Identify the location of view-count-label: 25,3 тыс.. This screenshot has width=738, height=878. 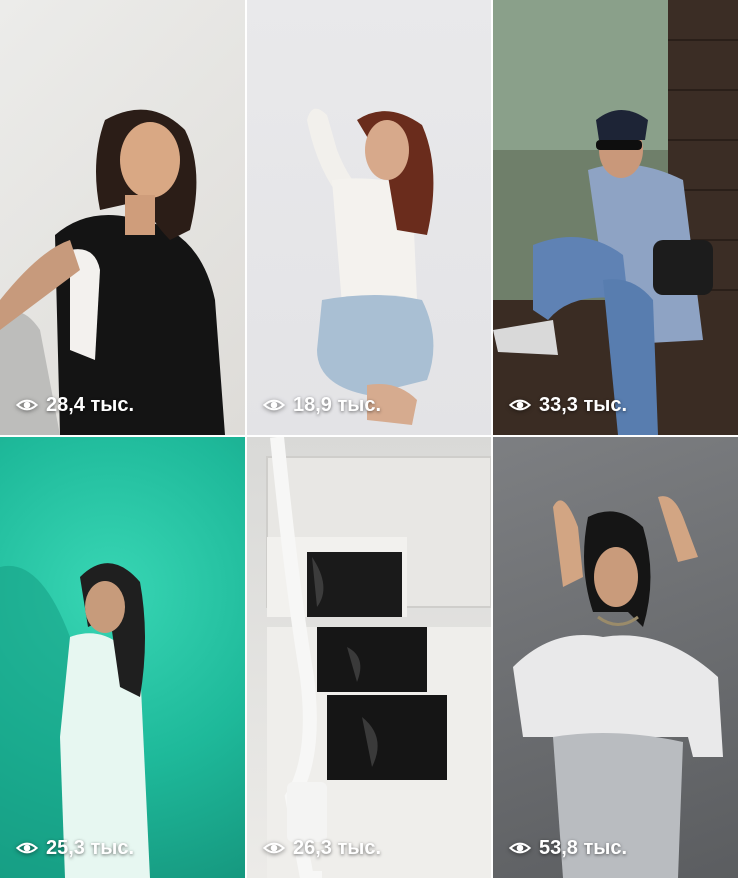
(90, 847).